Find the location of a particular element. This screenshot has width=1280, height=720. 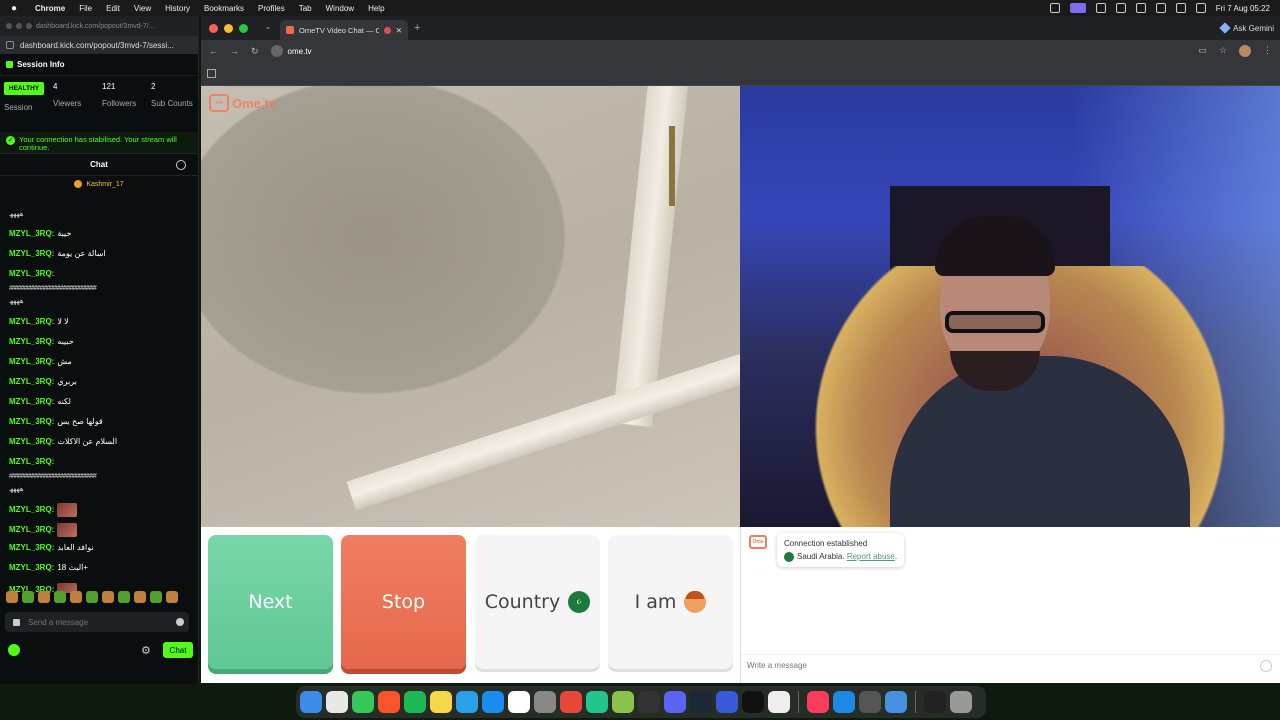

capcut-icon is located at coordinates (779, 702).